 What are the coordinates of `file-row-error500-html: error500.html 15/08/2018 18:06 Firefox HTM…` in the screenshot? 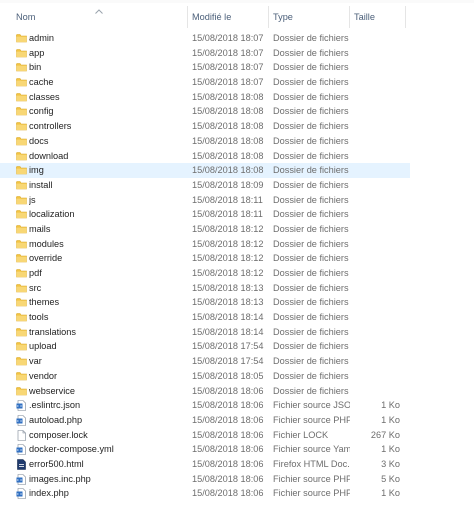 It's located at (205, 464).